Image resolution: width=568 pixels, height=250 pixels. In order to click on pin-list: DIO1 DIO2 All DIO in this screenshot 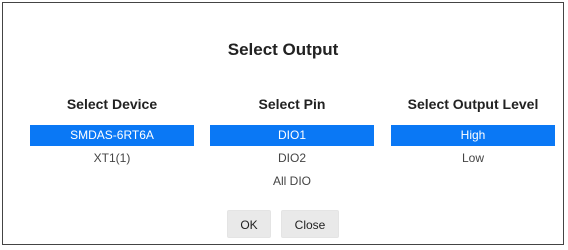, I will do `click(292, 158)`.